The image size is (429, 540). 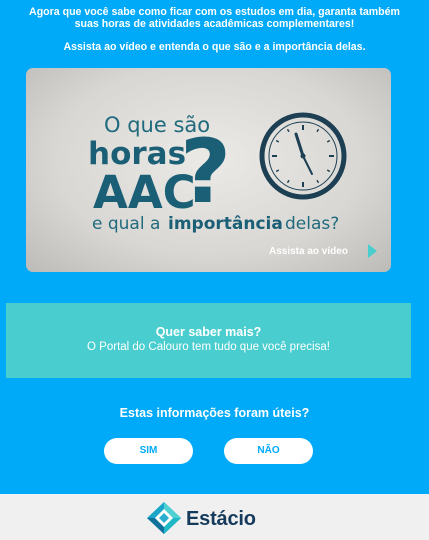 What do you see at coordinates (208, 332) in the screenshot?
I see `banner-title: Quer saber mais?` at bounding box center [208, 332].